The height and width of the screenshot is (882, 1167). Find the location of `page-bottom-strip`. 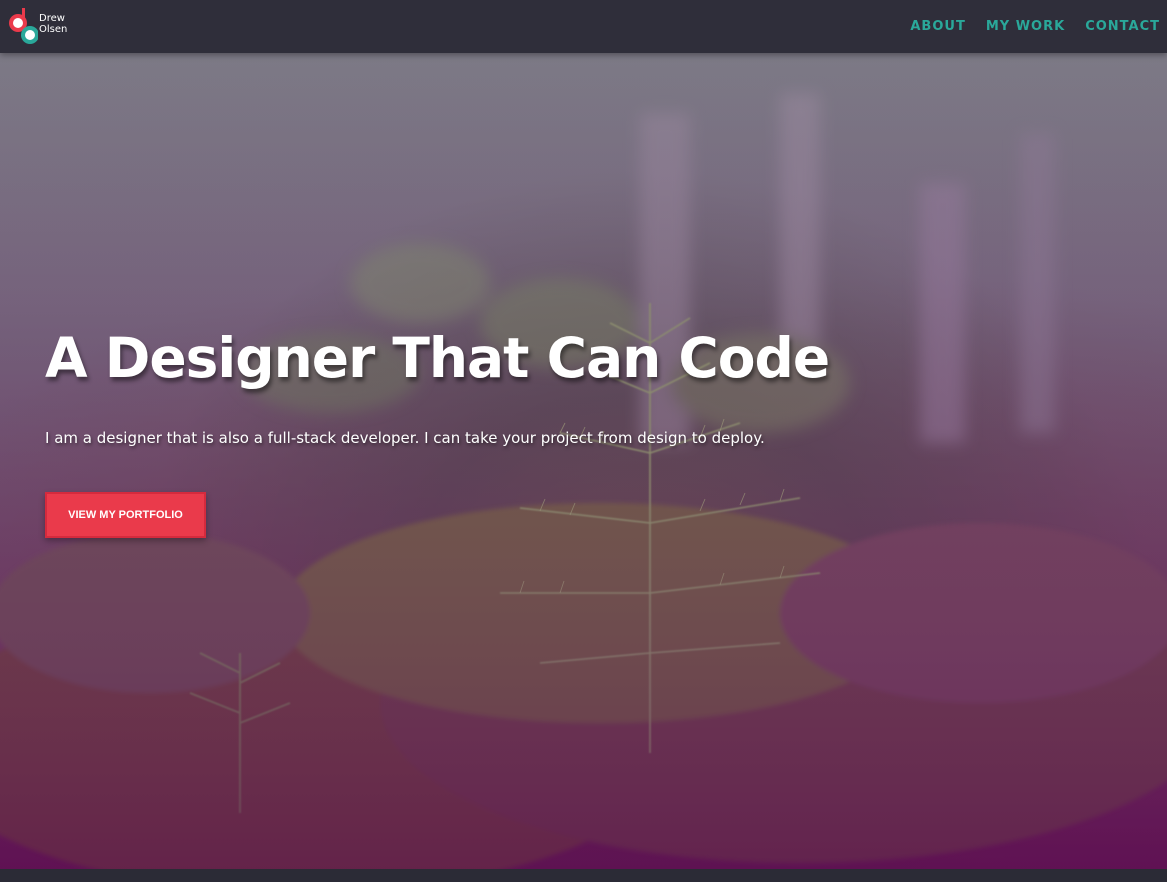

page-bottom-strip is located at coordinates (583, 875).